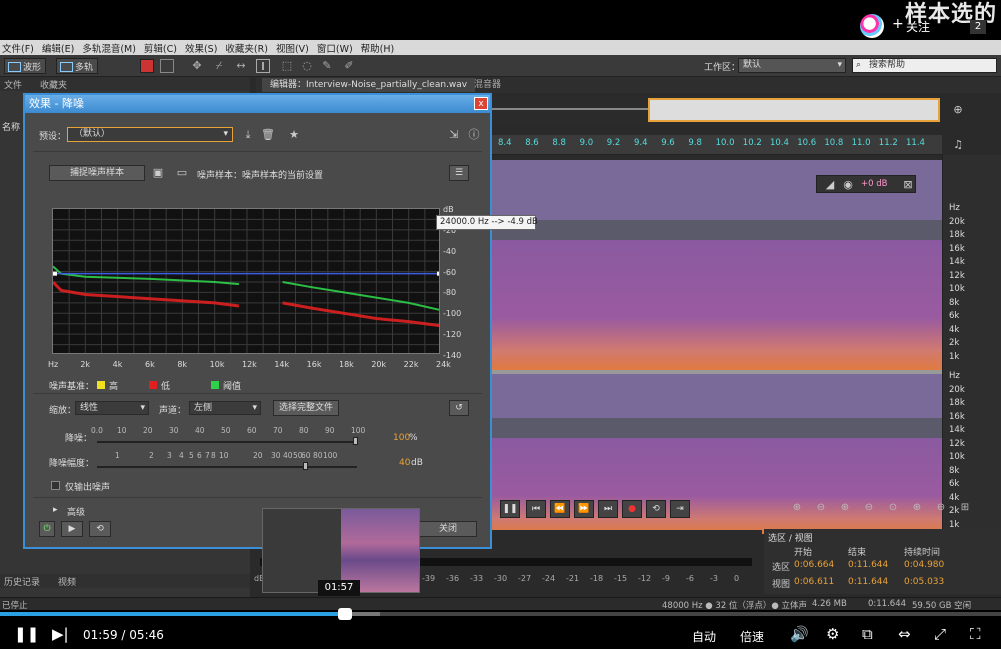  I want to click on pause-icon: ❚❚, so click(26, 634).